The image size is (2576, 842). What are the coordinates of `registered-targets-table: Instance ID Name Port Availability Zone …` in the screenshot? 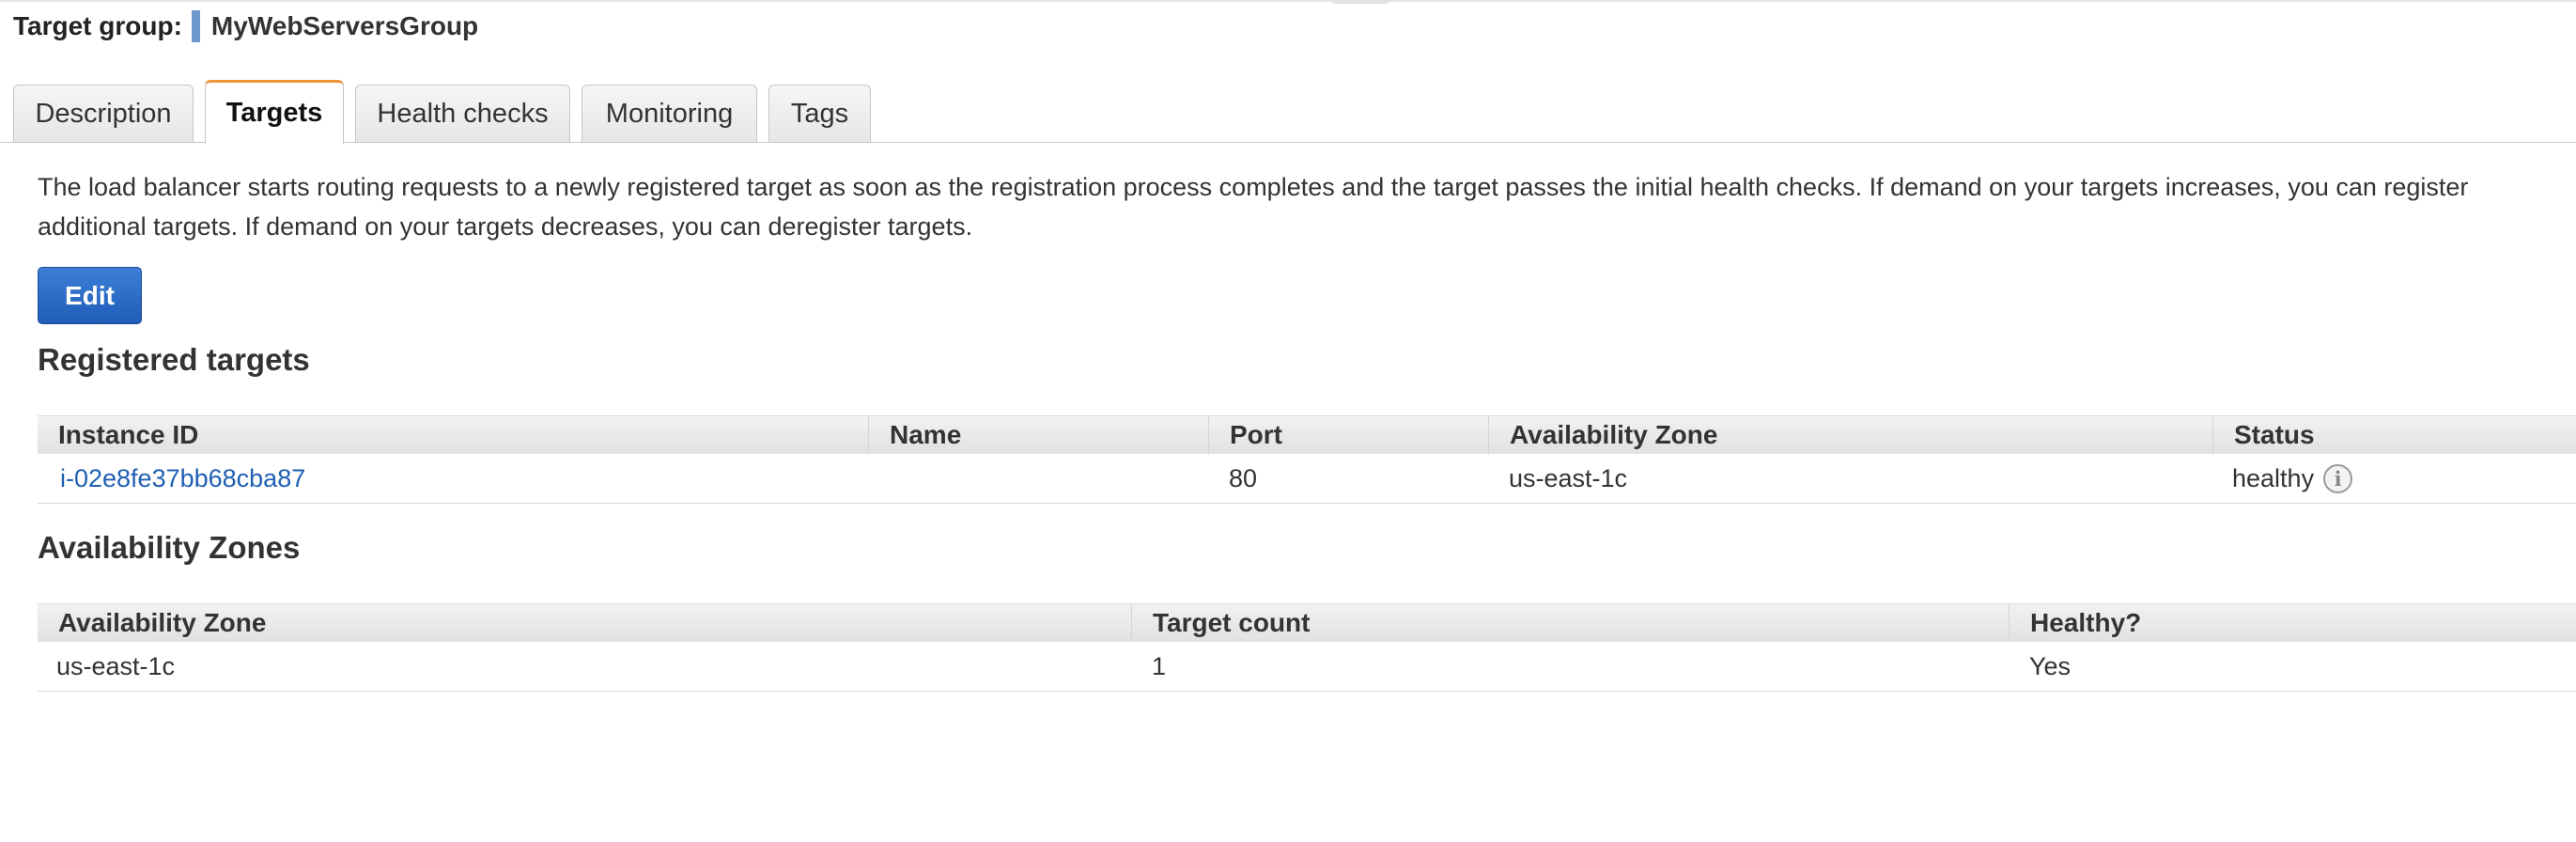 It's located at (1307, 460).